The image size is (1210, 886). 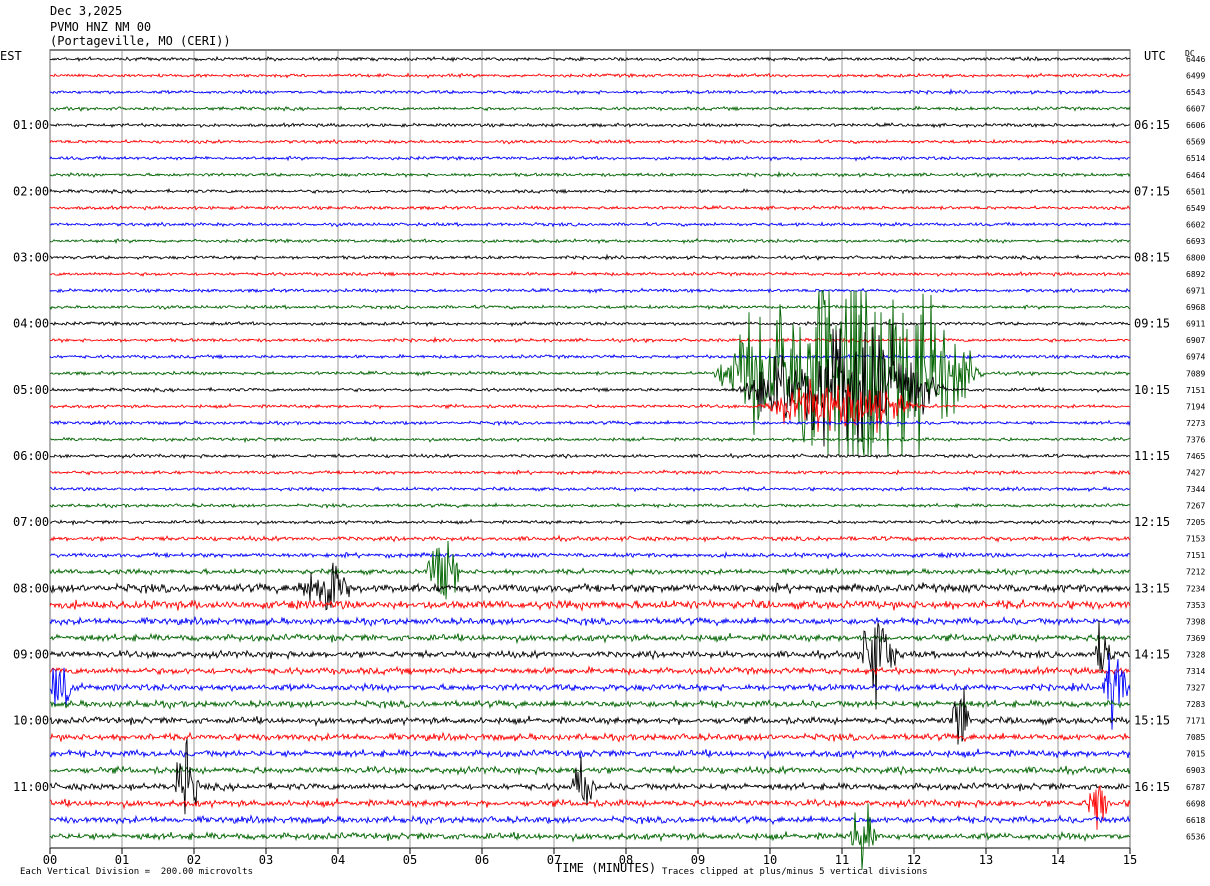 I want to click on dc-offset-label: 6698, so click(x=1195, y=803).